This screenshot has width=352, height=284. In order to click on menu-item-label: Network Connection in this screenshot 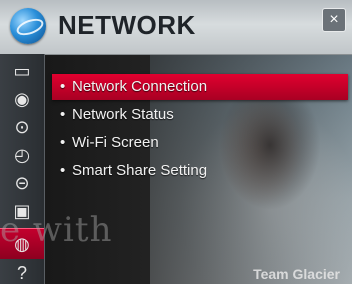, I will do `click(140, 86)`.